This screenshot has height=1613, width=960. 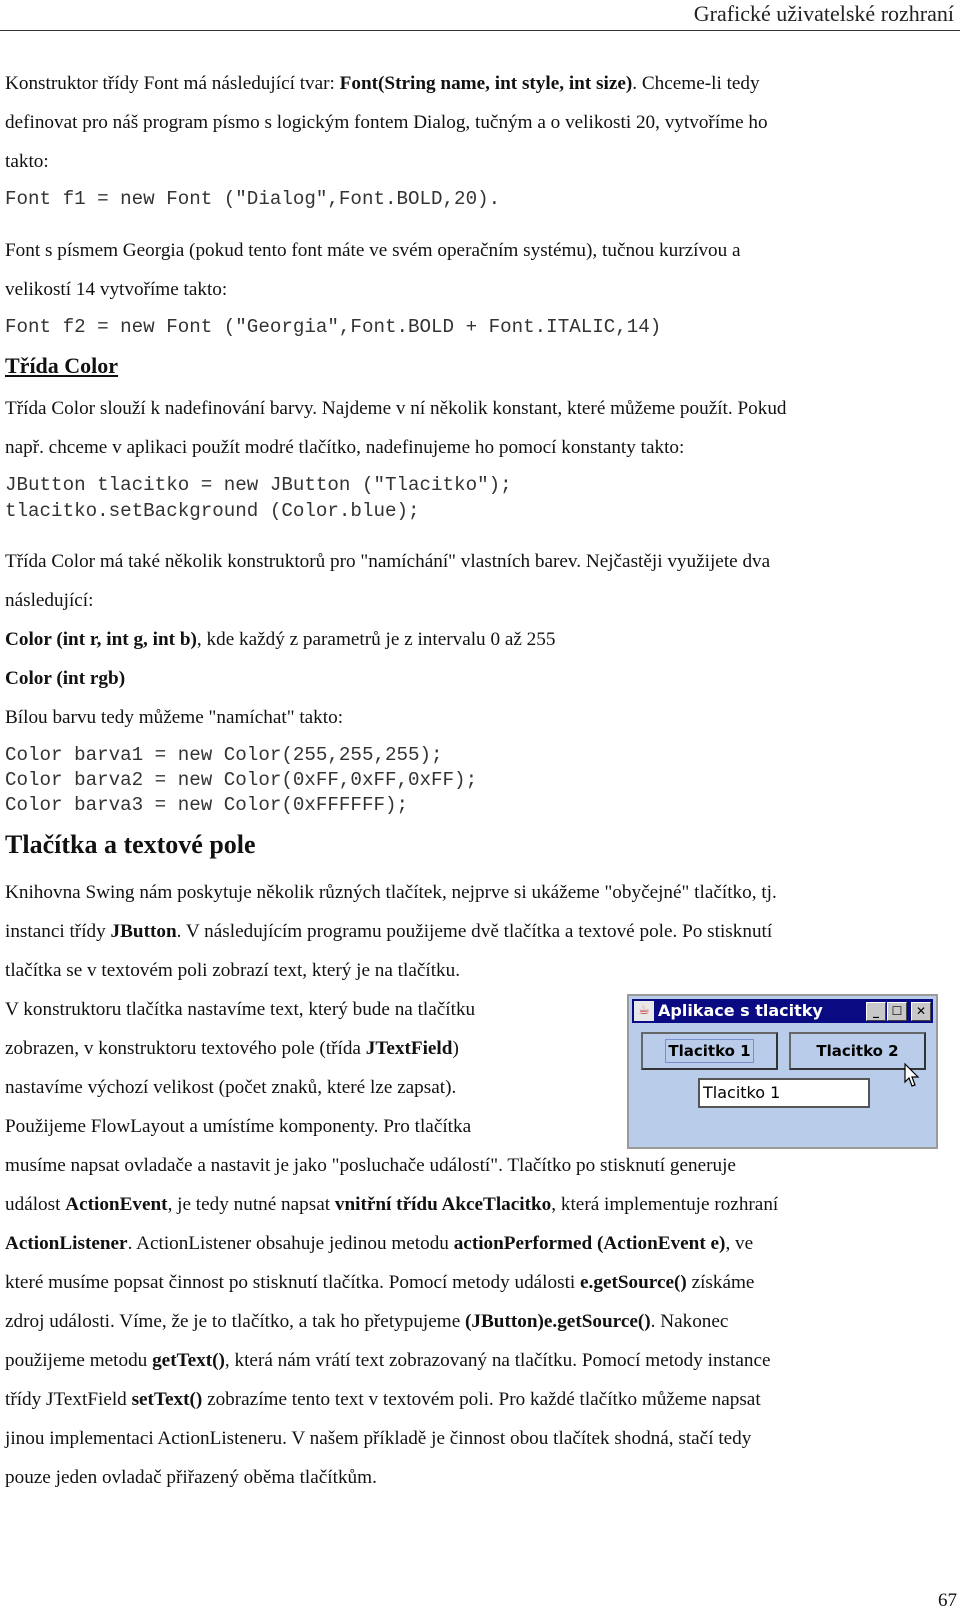 I want to click on text-field: Tlacitko 1, so click(x=784, y=1093).